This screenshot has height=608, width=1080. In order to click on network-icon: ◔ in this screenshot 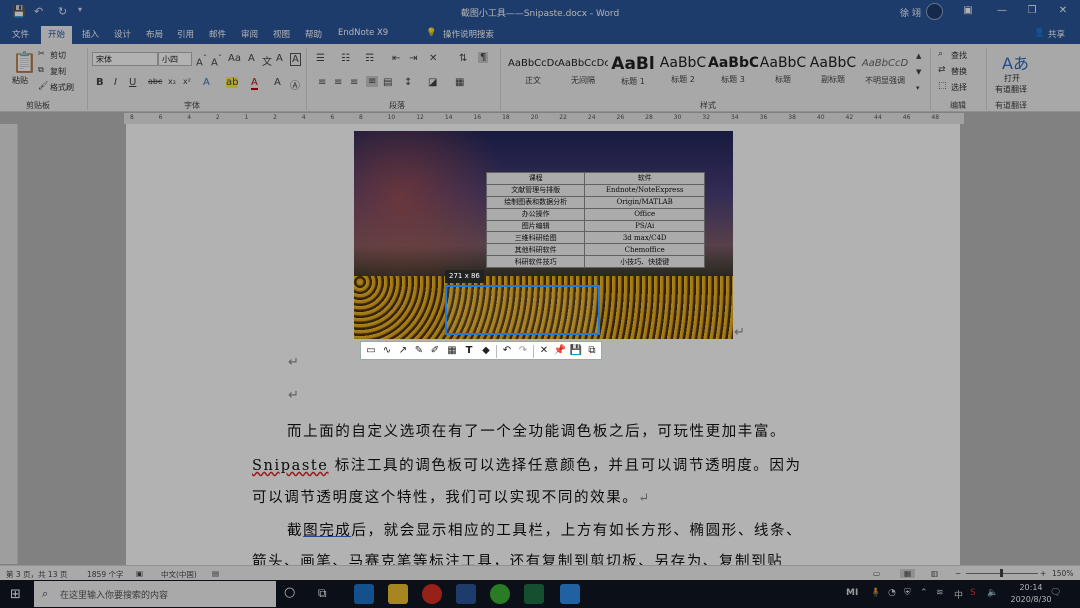, I will do `click(892, 593)`.